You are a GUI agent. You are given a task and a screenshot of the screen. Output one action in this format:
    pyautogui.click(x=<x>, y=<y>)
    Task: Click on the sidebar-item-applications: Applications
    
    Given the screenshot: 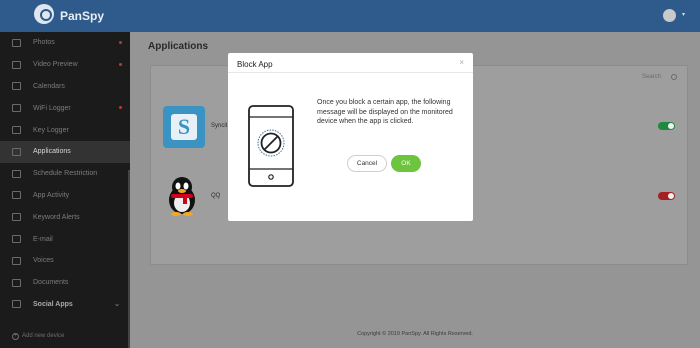 What is the action you would take?
    pyautogui.click(x=65, y=151)
    